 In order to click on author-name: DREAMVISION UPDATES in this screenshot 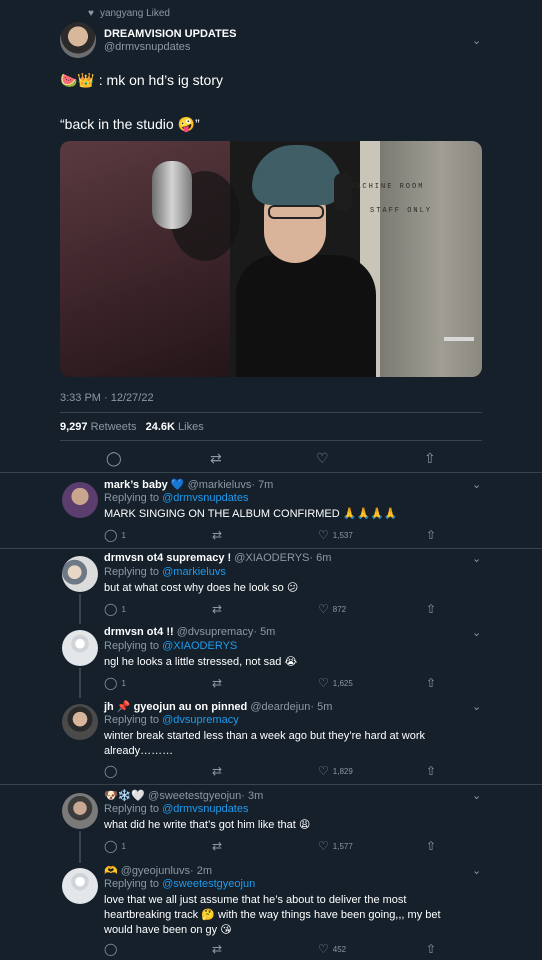, I will do `click(170, 34)`.